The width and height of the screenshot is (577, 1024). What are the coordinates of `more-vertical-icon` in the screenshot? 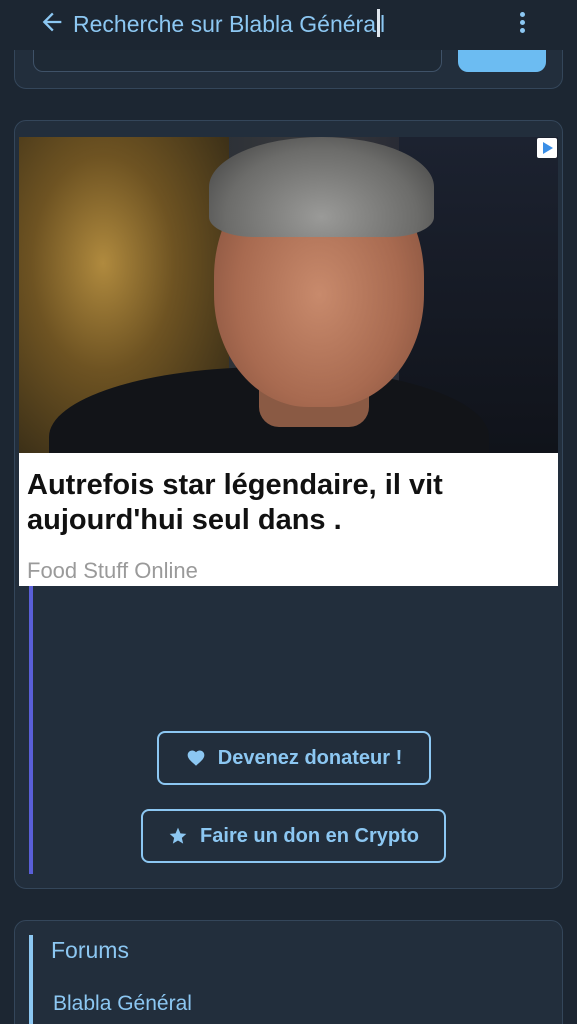 It's located at (523, 22).